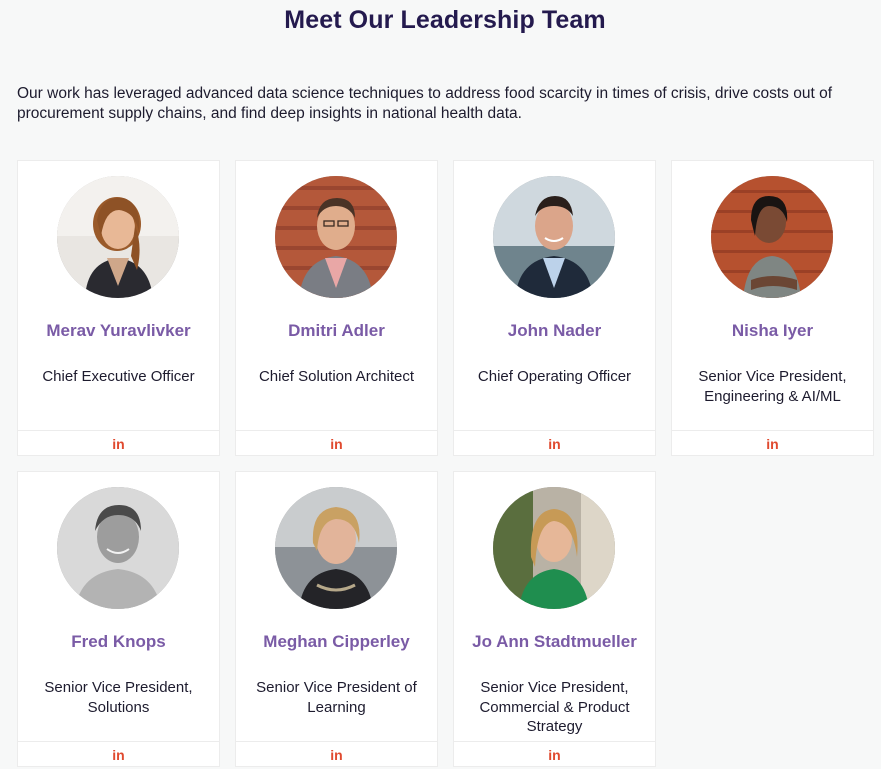 This screenshot has width=881, height=769. I want to click on team-member-name: Merav Yuravlivker, so click(118, 330).